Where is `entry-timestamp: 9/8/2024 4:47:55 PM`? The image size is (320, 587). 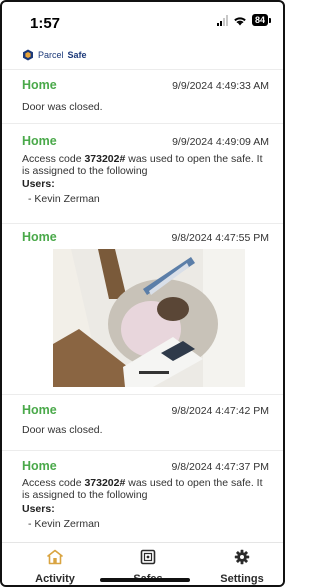 entry-timestamp: 9/8/2024 4:47:55 PM is located at coordinates (220, 238).